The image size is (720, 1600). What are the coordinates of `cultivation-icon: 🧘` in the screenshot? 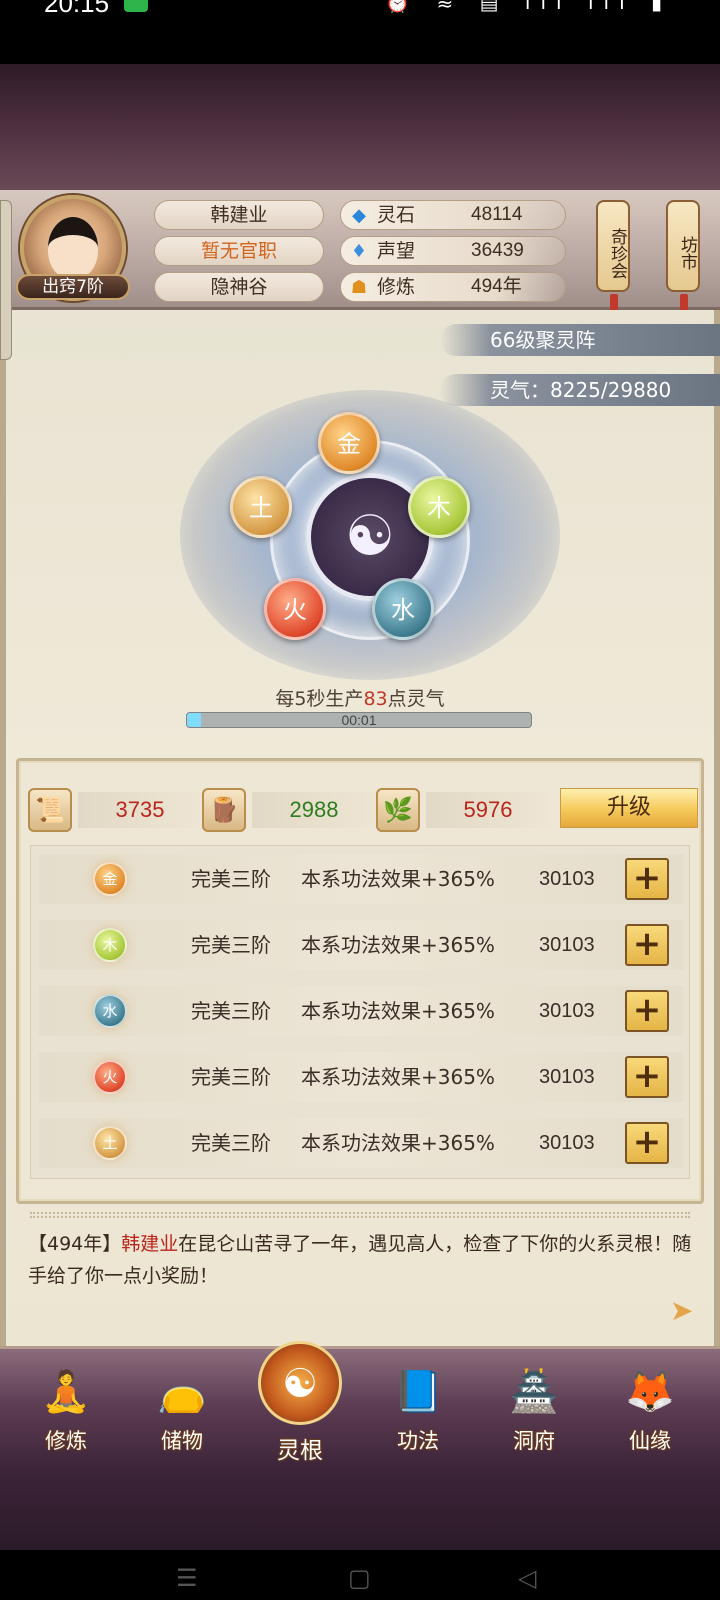 It's located at (66, 1392).